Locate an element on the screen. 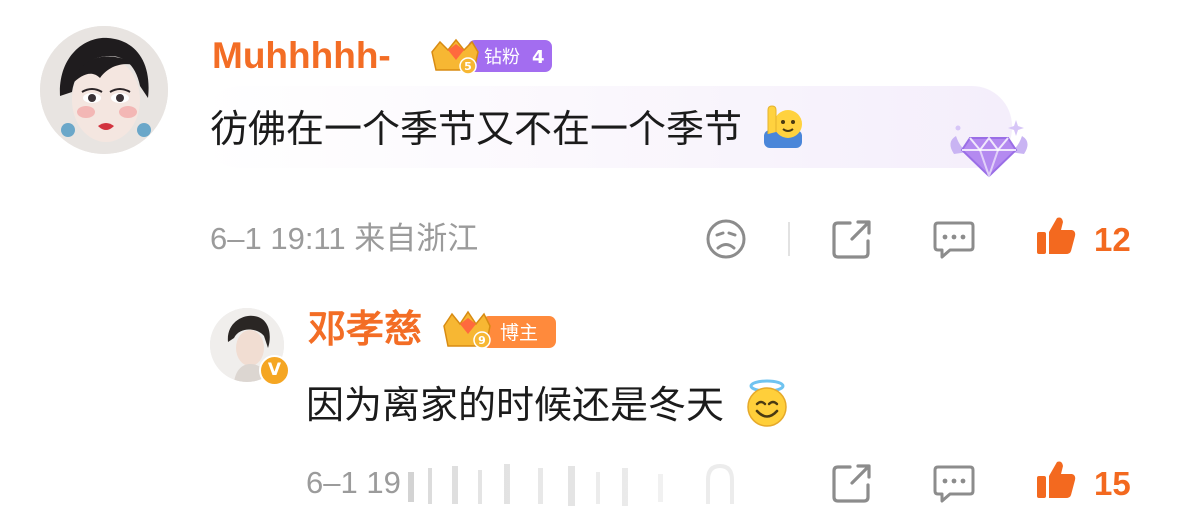 Image resolution: width=1179 pixels, height=525 pixels. fan-badge-label: 钻粉 is located at coordinates (502, 57).